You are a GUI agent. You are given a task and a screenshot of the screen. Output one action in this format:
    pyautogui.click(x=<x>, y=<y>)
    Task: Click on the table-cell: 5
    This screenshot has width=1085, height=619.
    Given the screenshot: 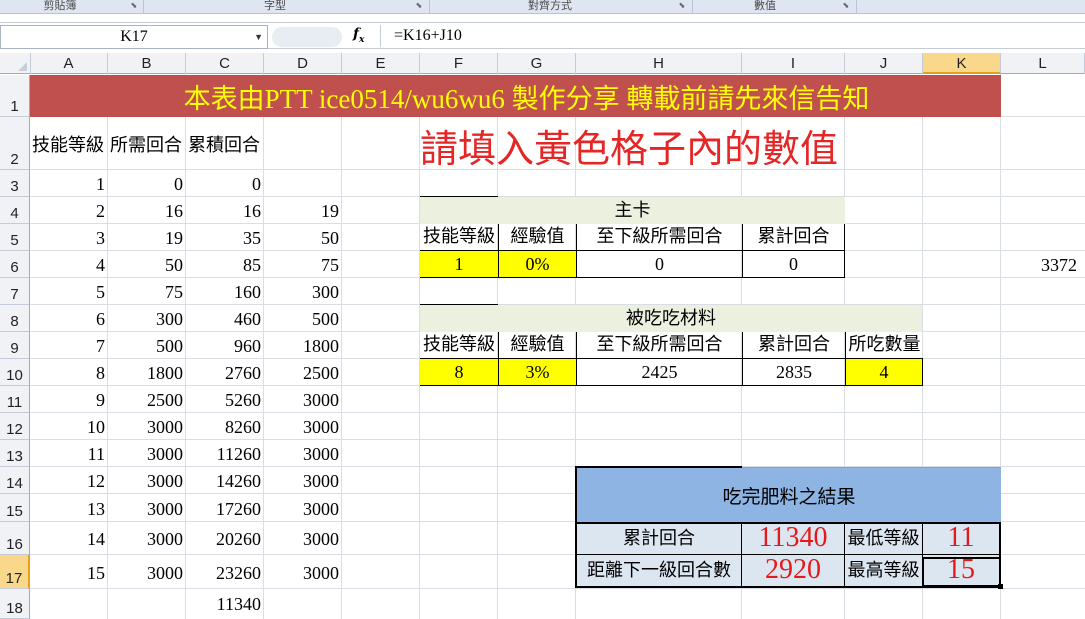 What is the action you would take?
    pyautogui.click(x=69, y=291)
    